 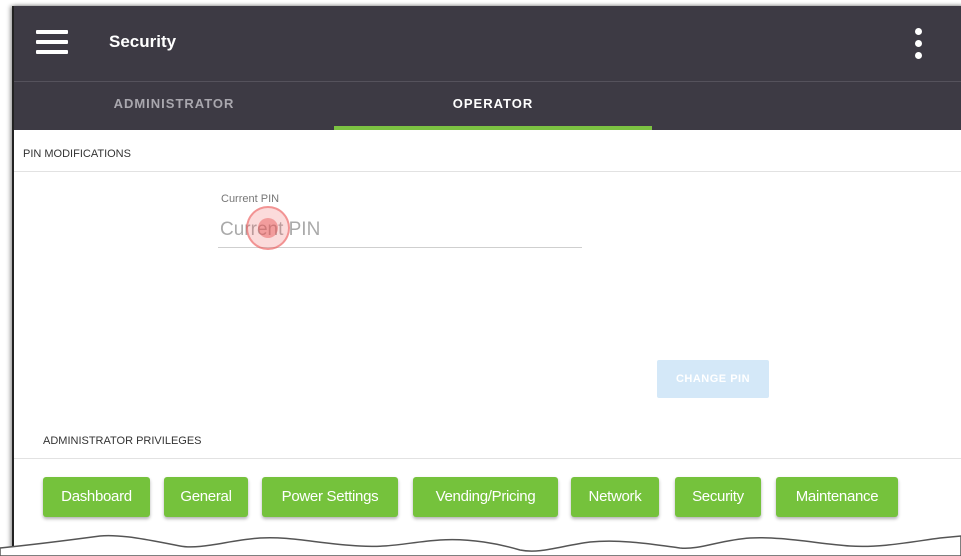 What do you see at coordinates (330, 497) in the screenshot?
I see `privilege-power-settings: Power Settings` at bounding box center [330, 497].